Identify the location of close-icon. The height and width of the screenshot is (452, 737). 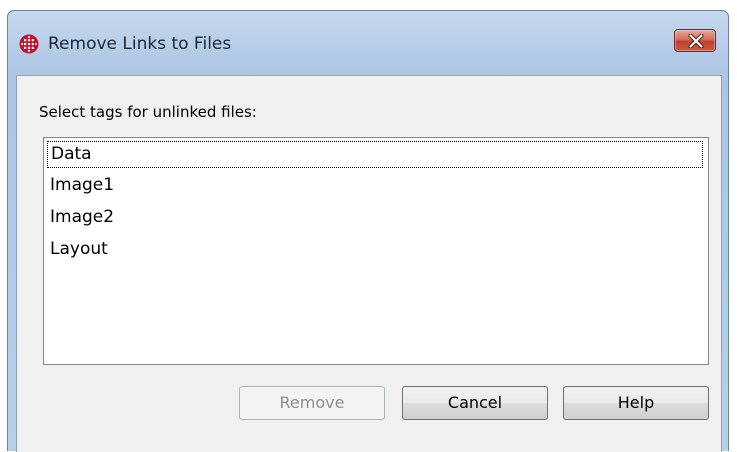
(696, 41).